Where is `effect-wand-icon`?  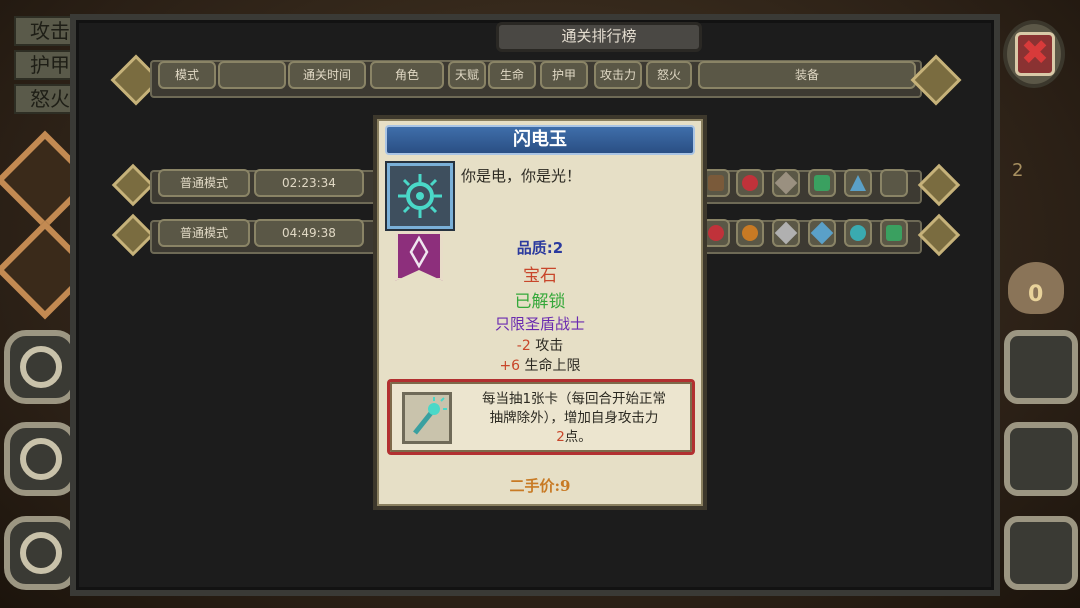 effect-wand-icon is located at coordinates (427, 418).